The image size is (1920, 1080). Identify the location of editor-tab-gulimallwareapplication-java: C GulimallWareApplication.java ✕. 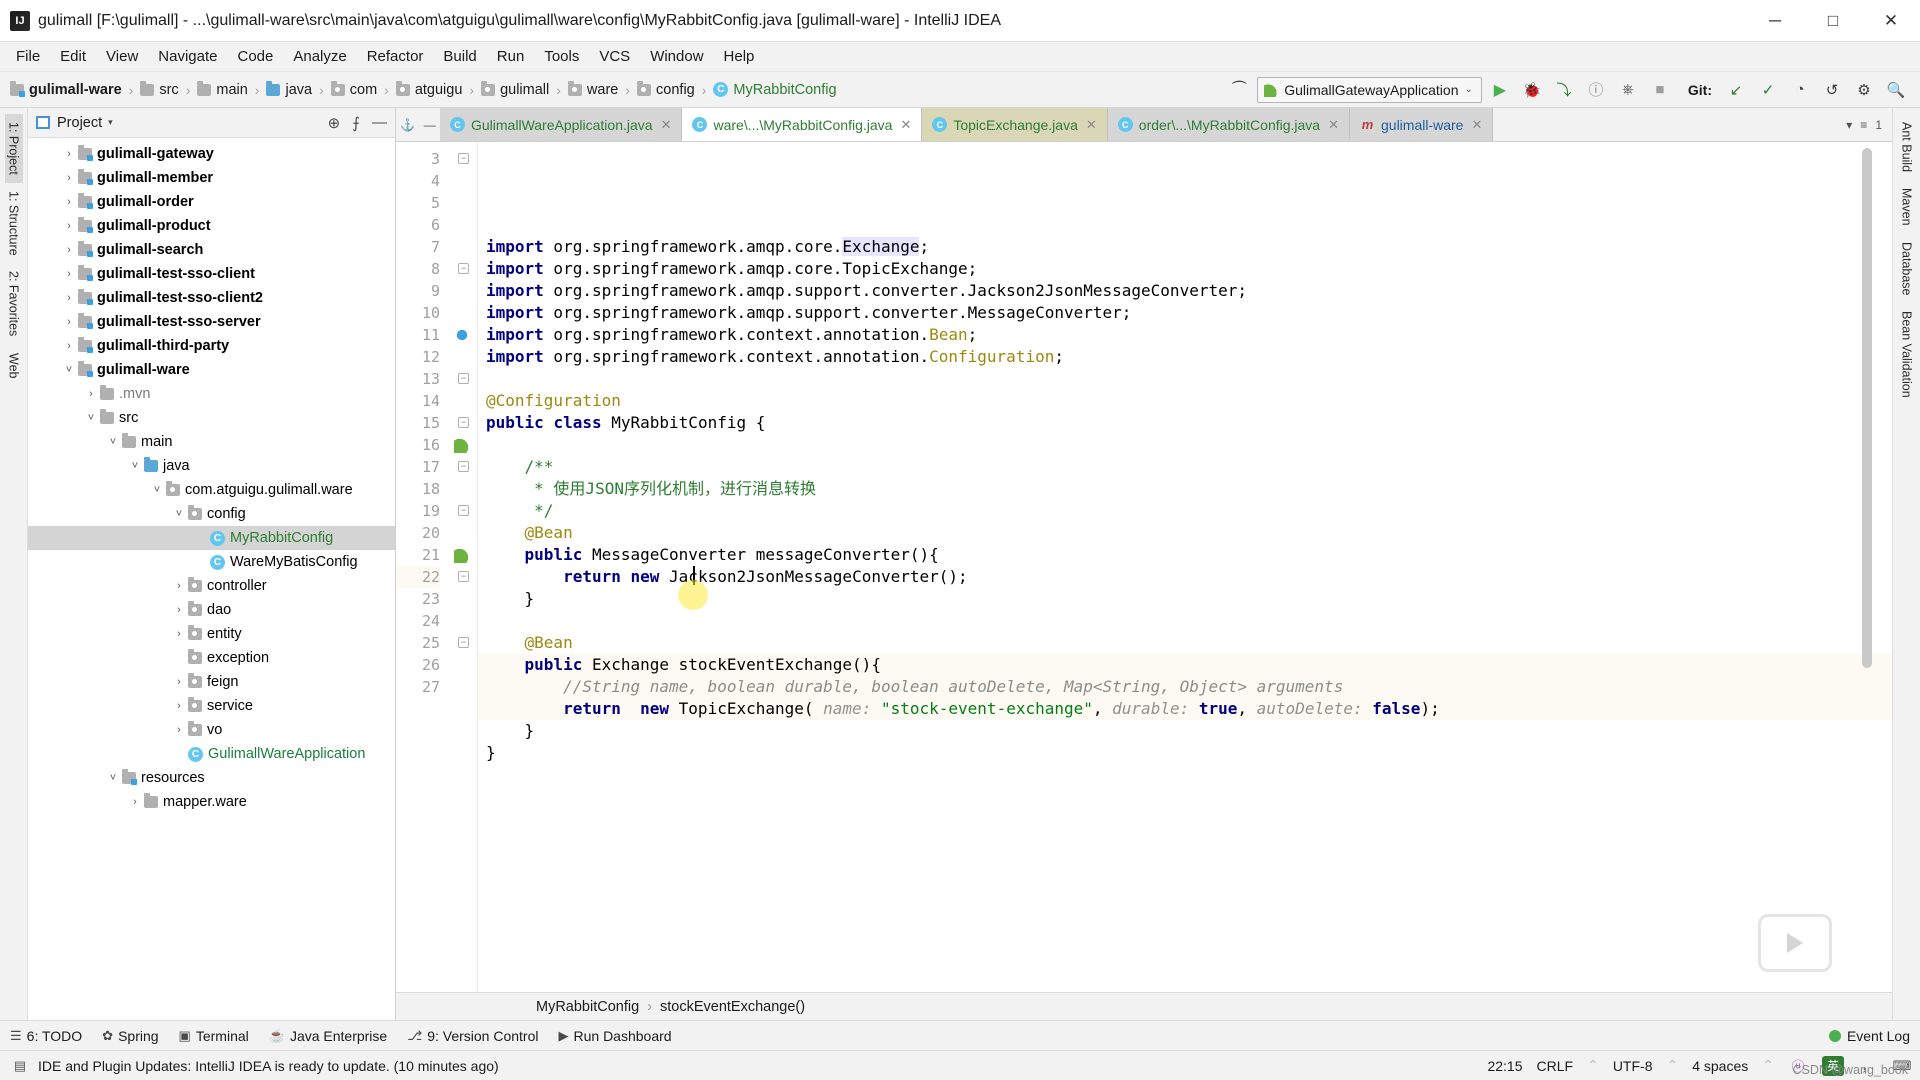
(561, 124).